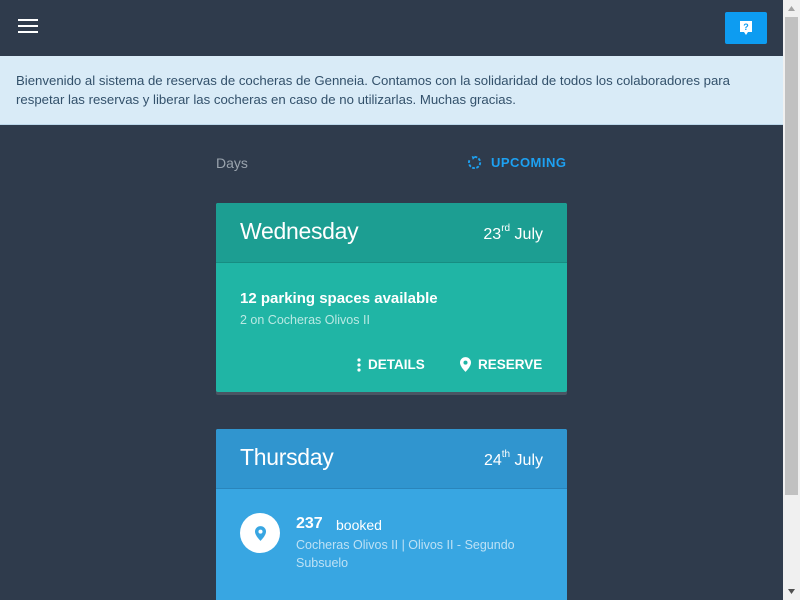 The height and width of the screenshot is (600, 800). Describe the element at coordinates (305, 320) in the screenshot. I see `available-spaces-subtitle: 2 on Cocheras Olivos II` at that location.